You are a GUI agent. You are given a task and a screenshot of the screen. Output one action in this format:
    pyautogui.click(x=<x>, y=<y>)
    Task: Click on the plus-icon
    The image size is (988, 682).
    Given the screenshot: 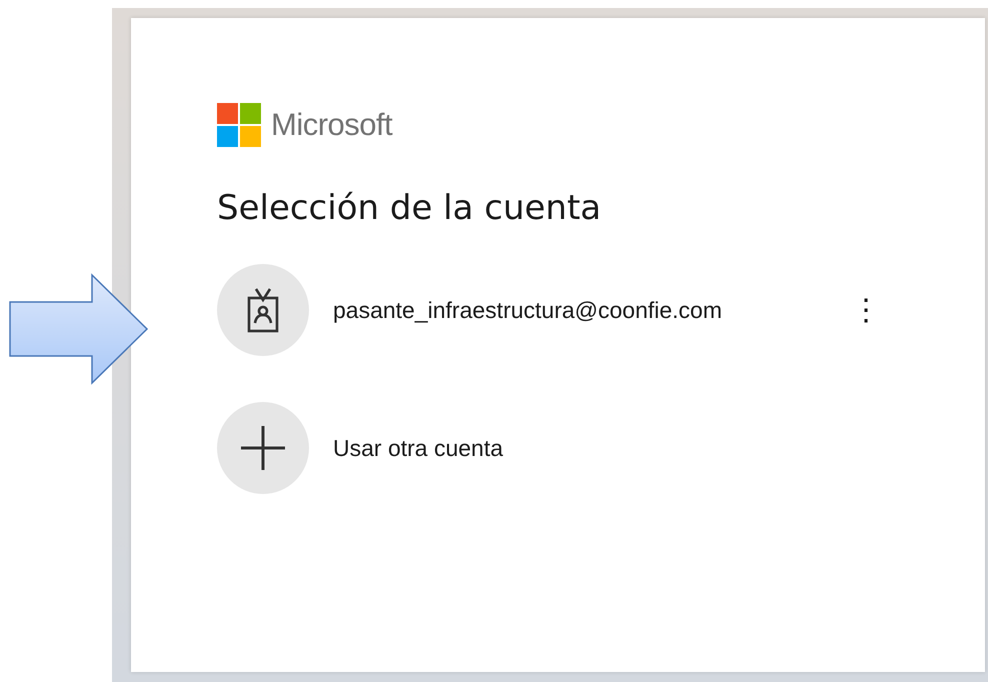 What is the action you would take?
    pyautogui.click(x=263, y=448)
    